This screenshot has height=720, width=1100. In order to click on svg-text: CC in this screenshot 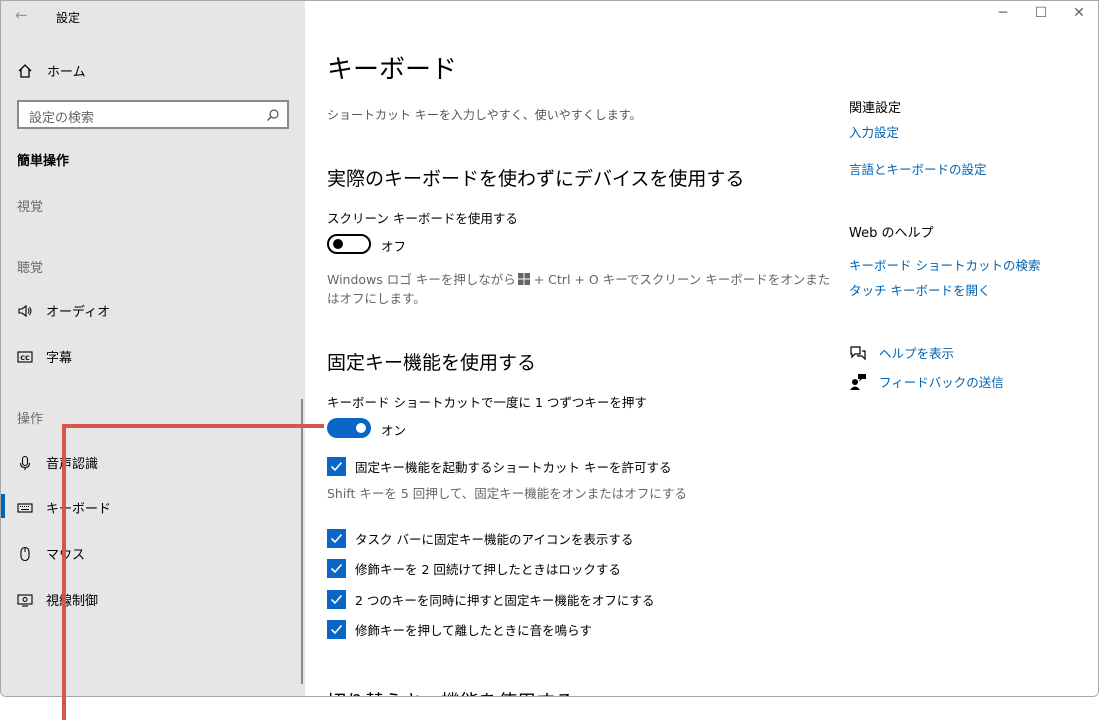, I will do `click(25, 358)`.